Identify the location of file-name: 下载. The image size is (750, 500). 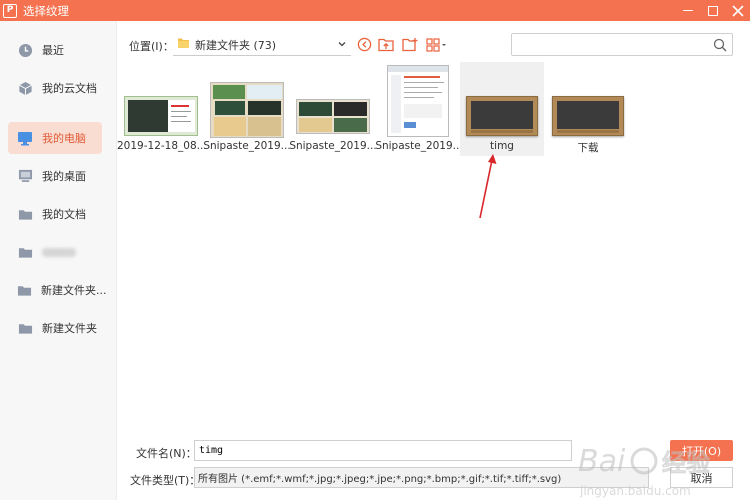
(588, 148).